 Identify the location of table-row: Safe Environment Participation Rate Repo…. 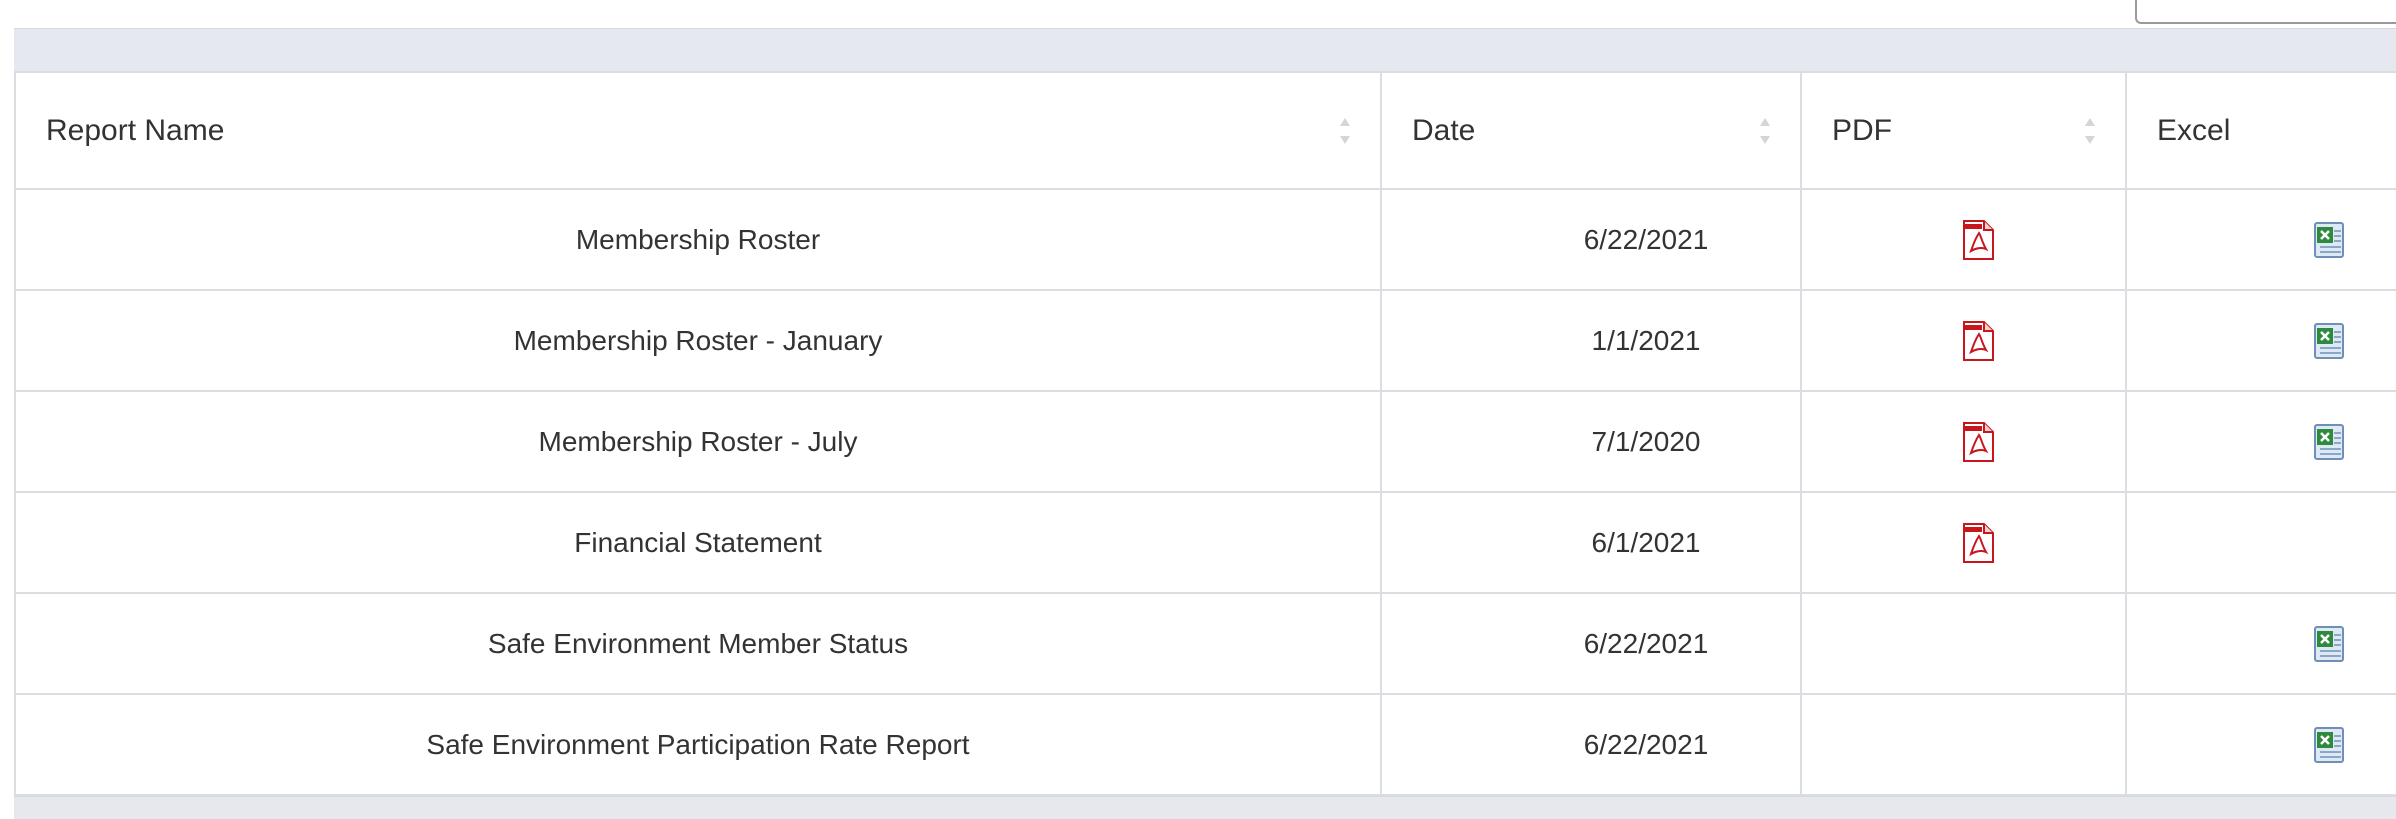
(1205, 744).